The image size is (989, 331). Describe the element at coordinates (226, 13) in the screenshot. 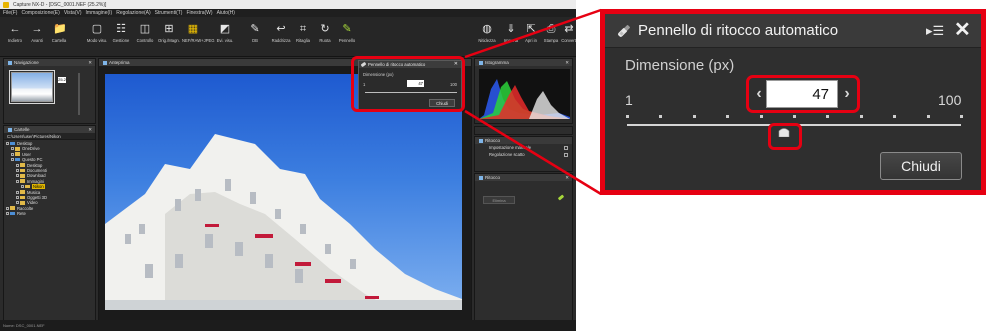

I see `menu-item: Aiuto(H)` at that location.